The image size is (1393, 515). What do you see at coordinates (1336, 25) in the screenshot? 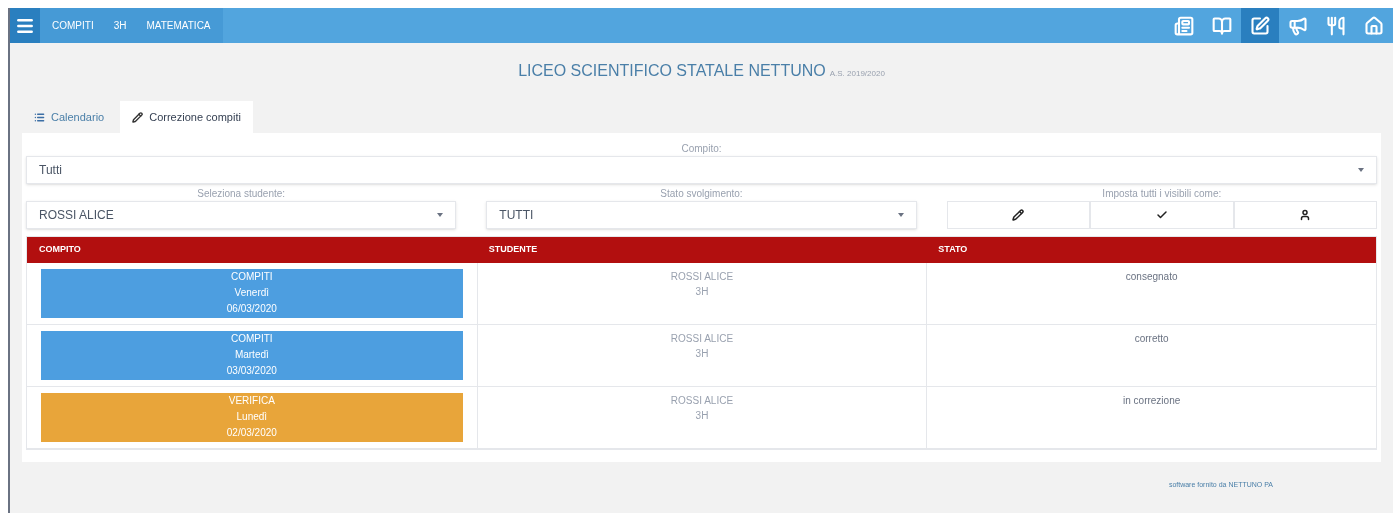
I see `utensils-icon` at bounding box center [1336, 25].